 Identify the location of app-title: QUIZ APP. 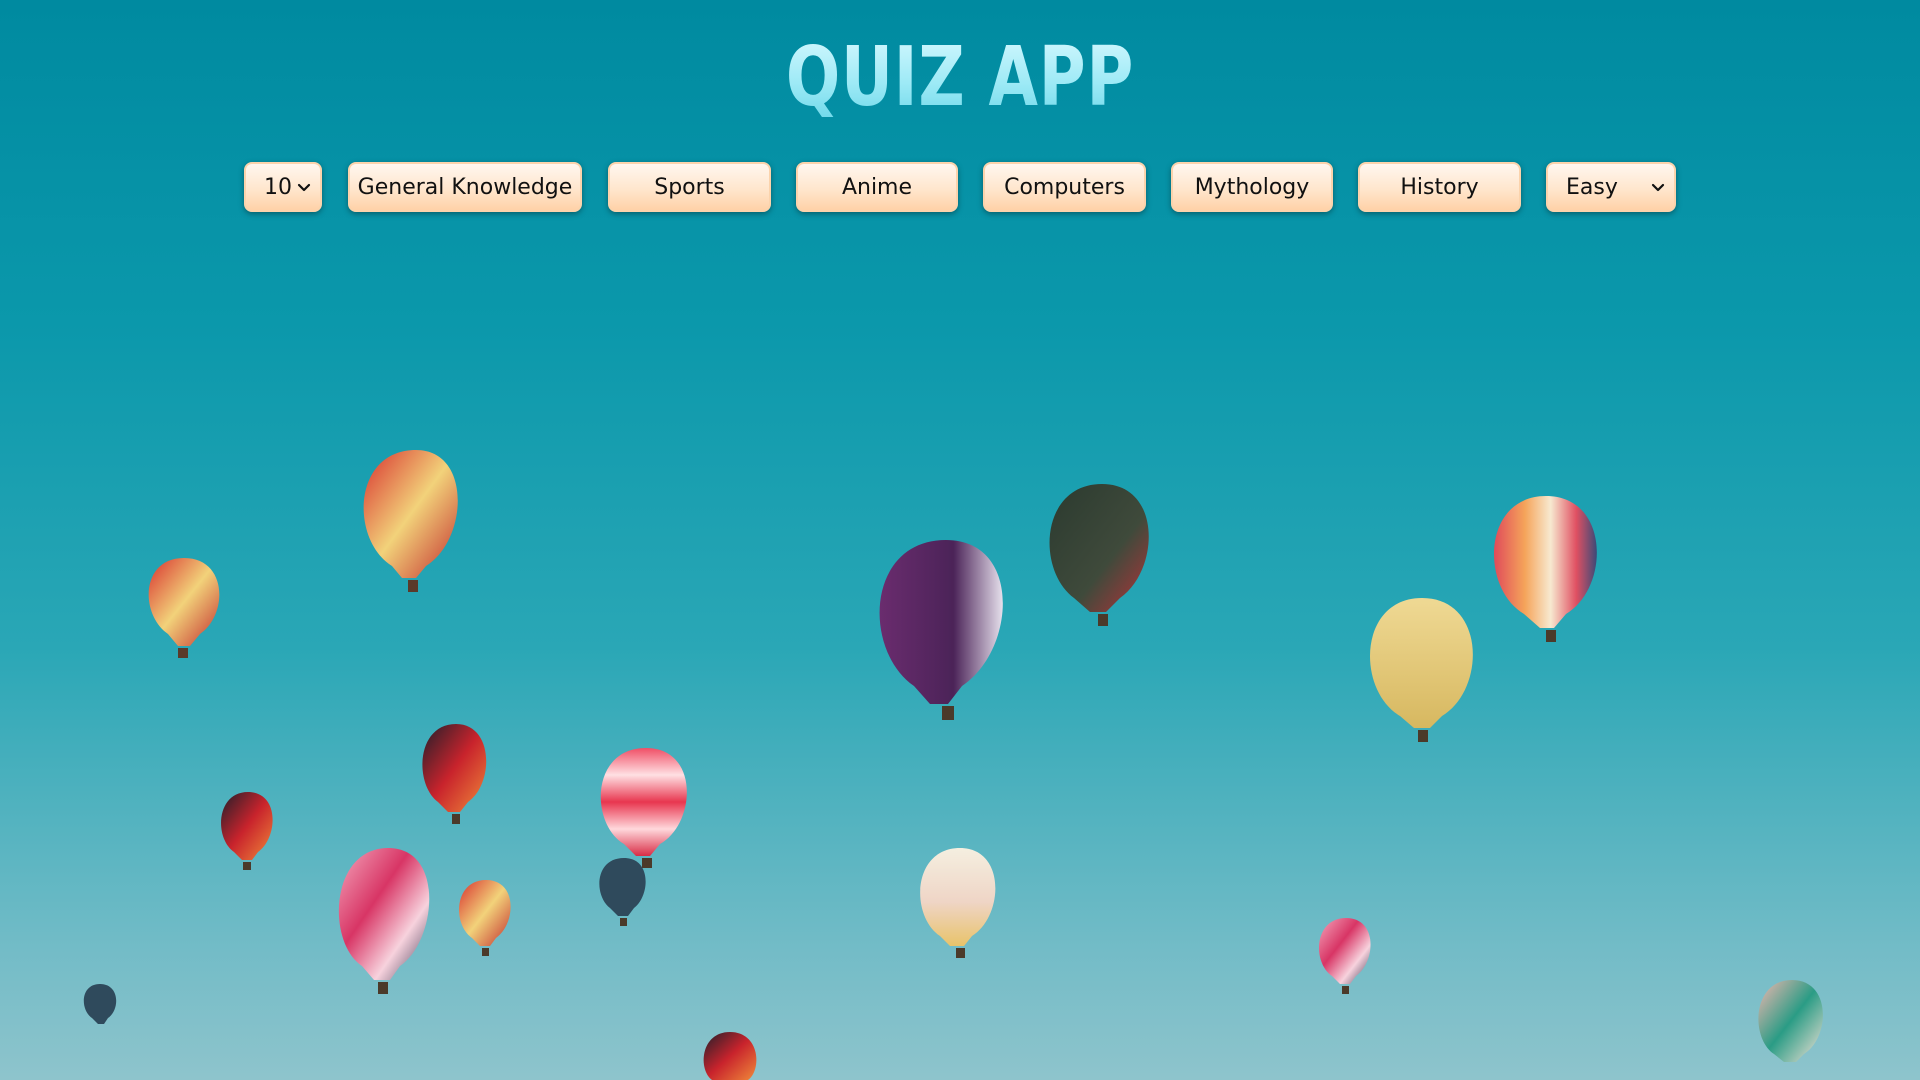
(960, 78).